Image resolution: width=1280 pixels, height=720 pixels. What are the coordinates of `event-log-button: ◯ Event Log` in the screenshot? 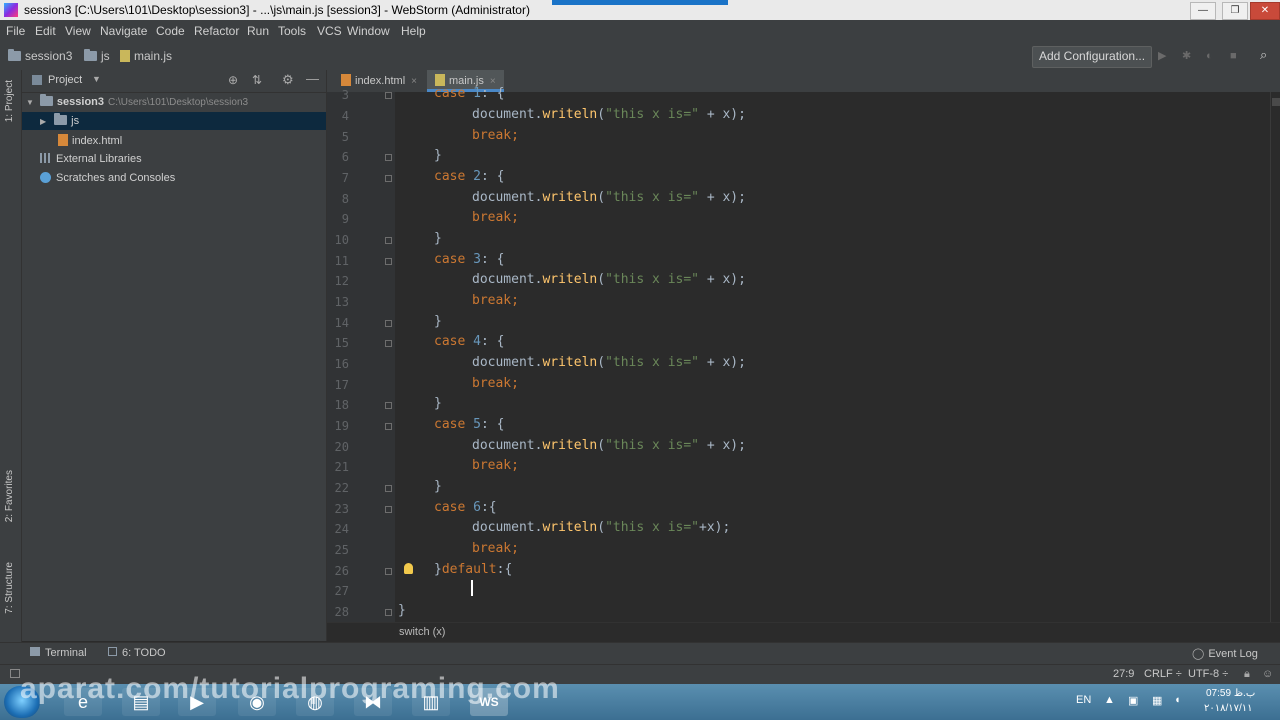 It's located at (1225, 653).